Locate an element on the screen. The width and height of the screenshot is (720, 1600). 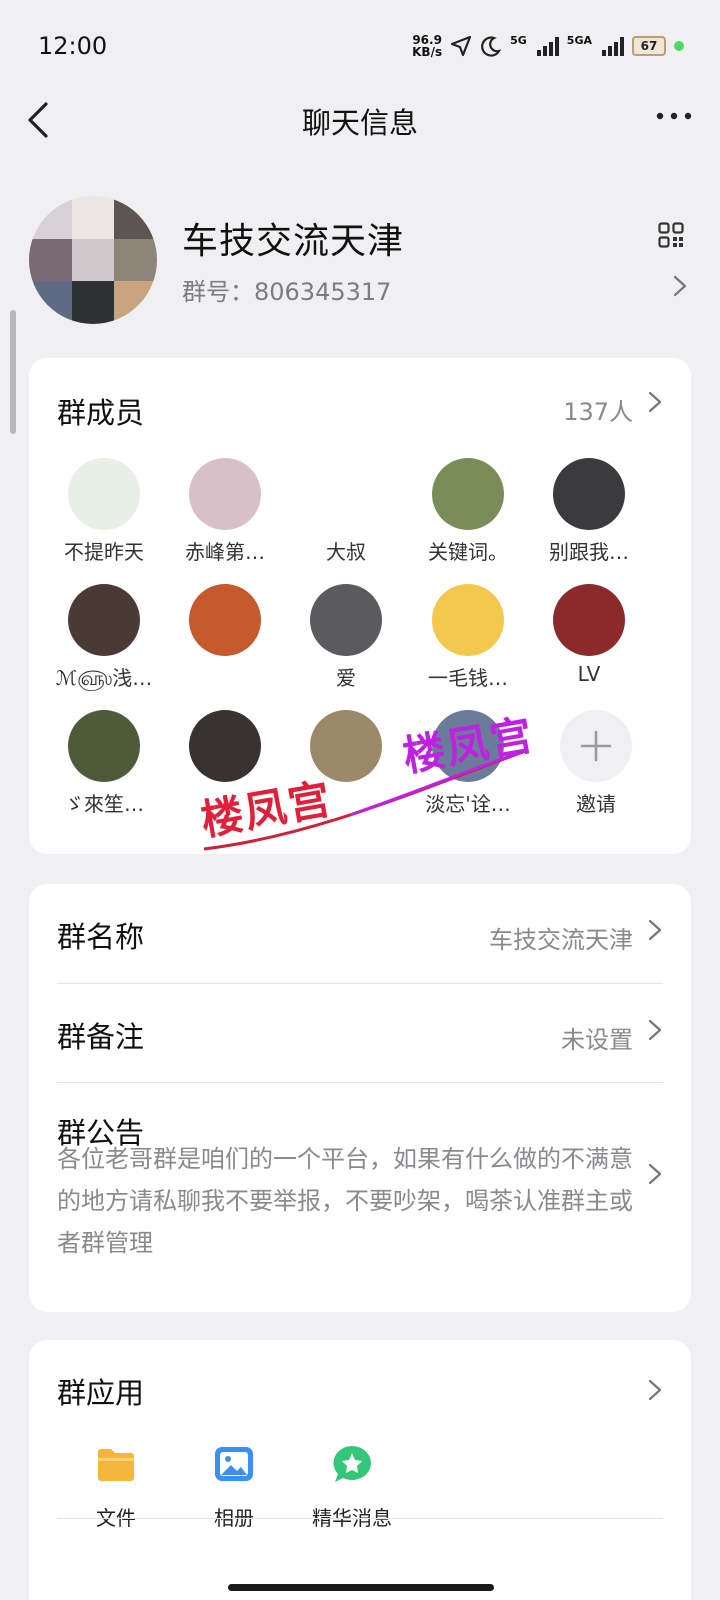
status-time: 12:00 is located at coordinates (73, 46).